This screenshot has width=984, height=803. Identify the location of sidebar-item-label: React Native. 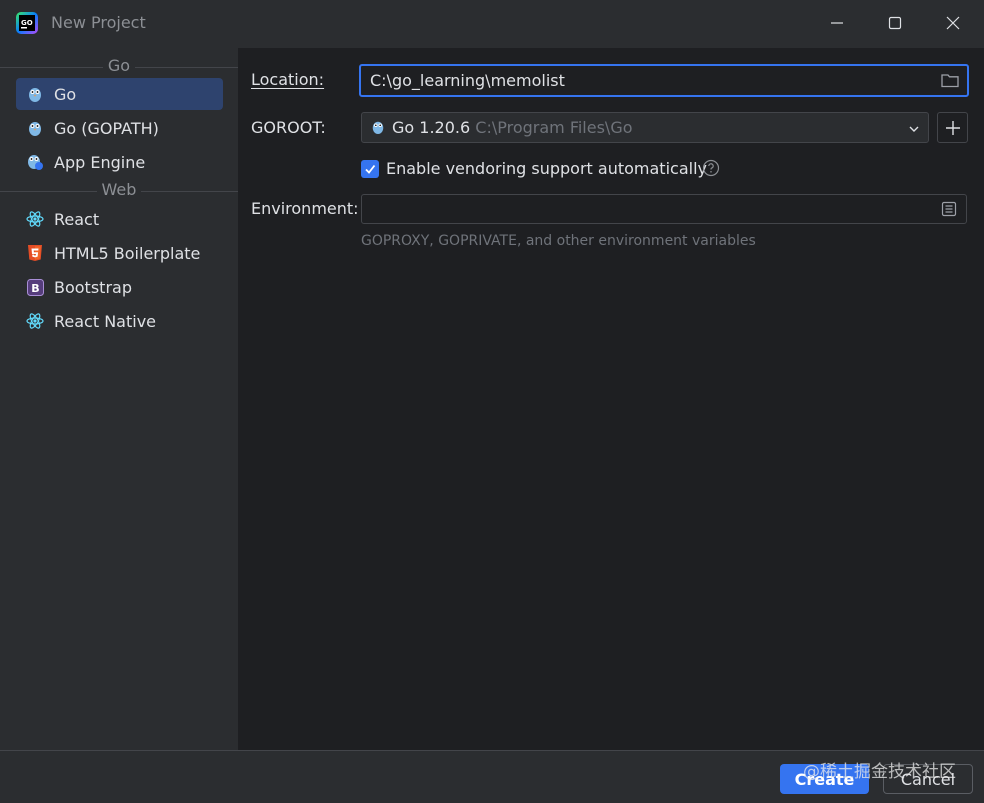
(105, 321).